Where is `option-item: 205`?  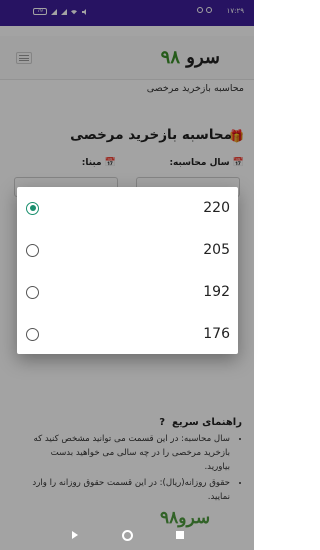 option-item: 205 is located at coordinates (127, 250).